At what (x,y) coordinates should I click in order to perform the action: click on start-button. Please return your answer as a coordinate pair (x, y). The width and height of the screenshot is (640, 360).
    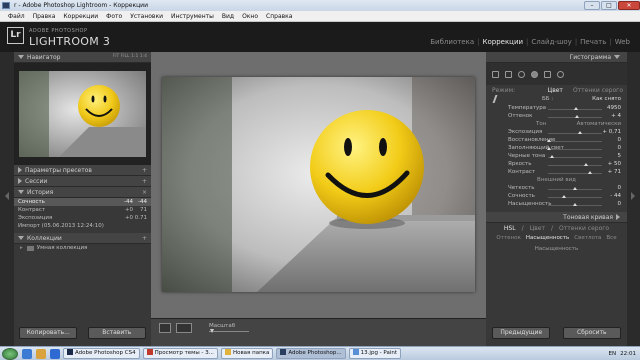
    Looking at the image, I should click on (10, 353).